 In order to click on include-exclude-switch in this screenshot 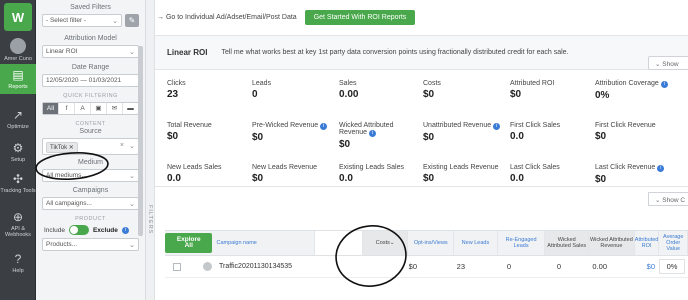, I will do `click(78, 230)`.